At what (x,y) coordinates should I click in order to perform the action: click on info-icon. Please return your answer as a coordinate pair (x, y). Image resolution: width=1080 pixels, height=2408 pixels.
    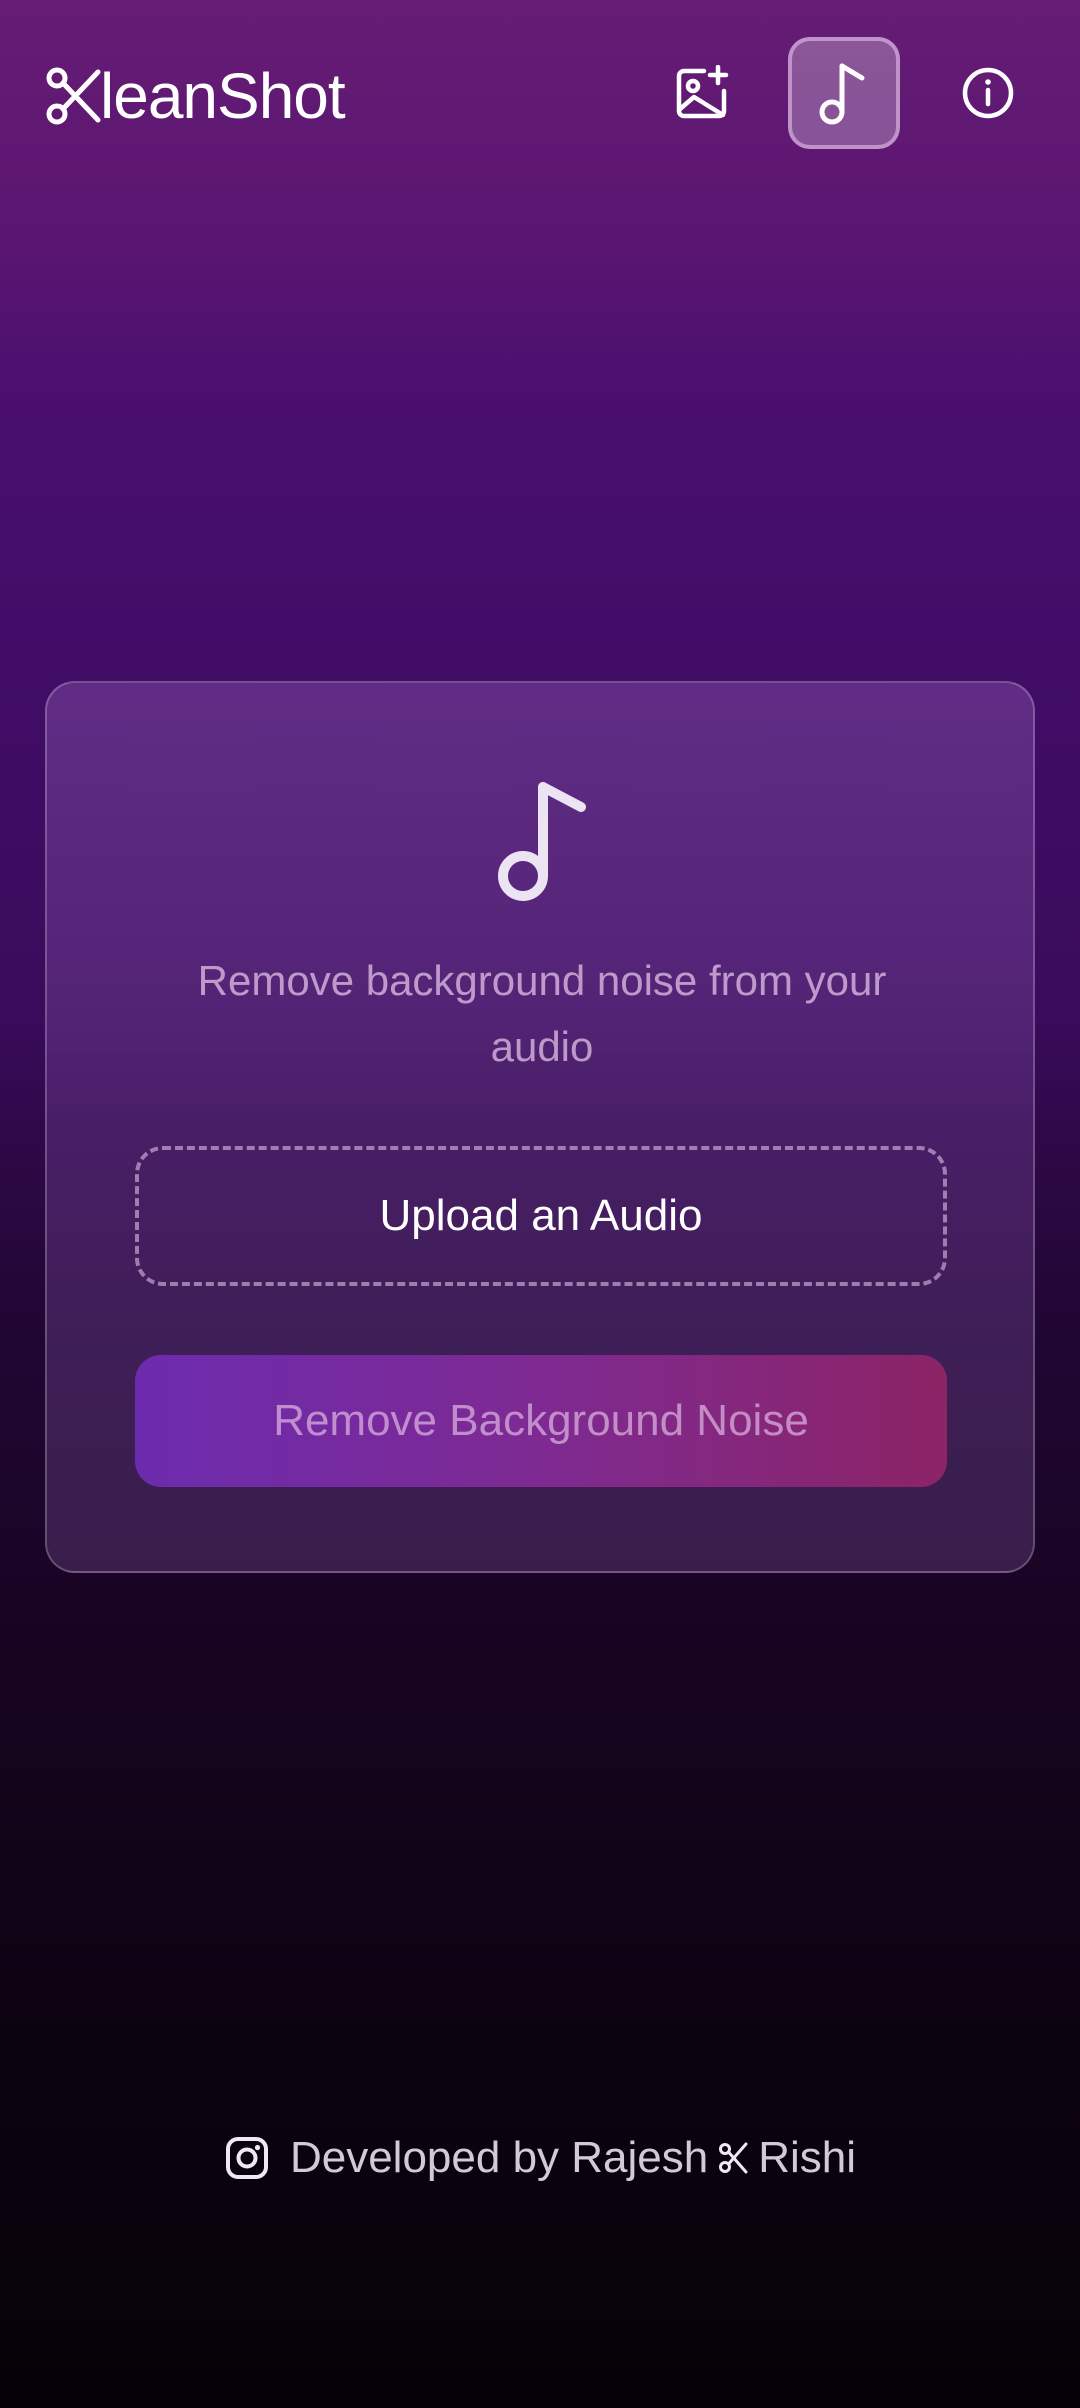
    Looking at the image, I should click on (988, 93).